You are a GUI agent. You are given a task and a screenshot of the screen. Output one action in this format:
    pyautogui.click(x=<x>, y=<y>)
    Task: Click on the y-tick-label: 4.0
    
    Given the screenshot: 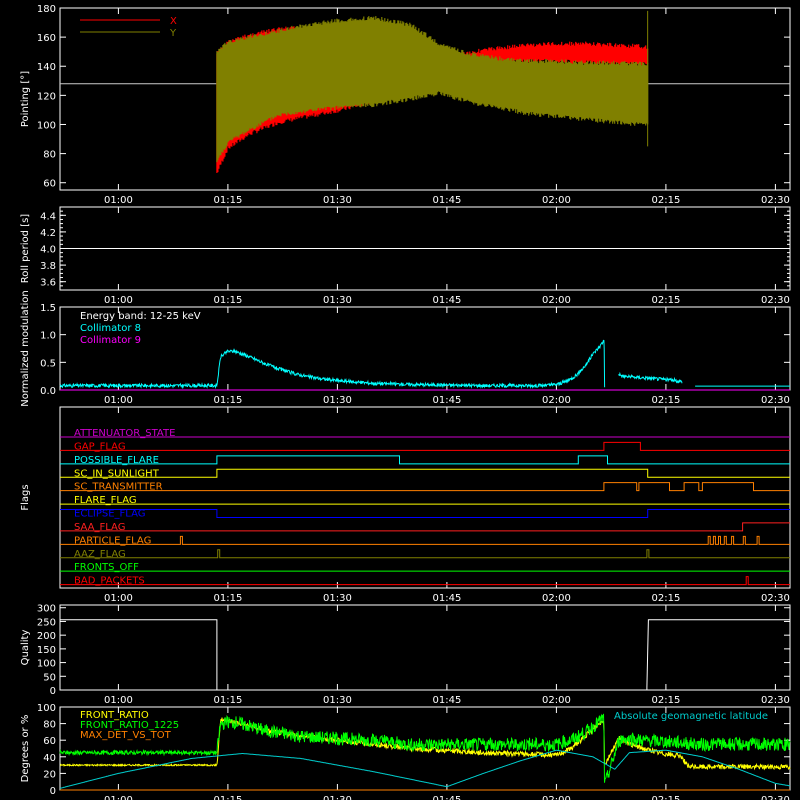 What is the action you would take?
    pyautogui.click(x=48, y=250)
    